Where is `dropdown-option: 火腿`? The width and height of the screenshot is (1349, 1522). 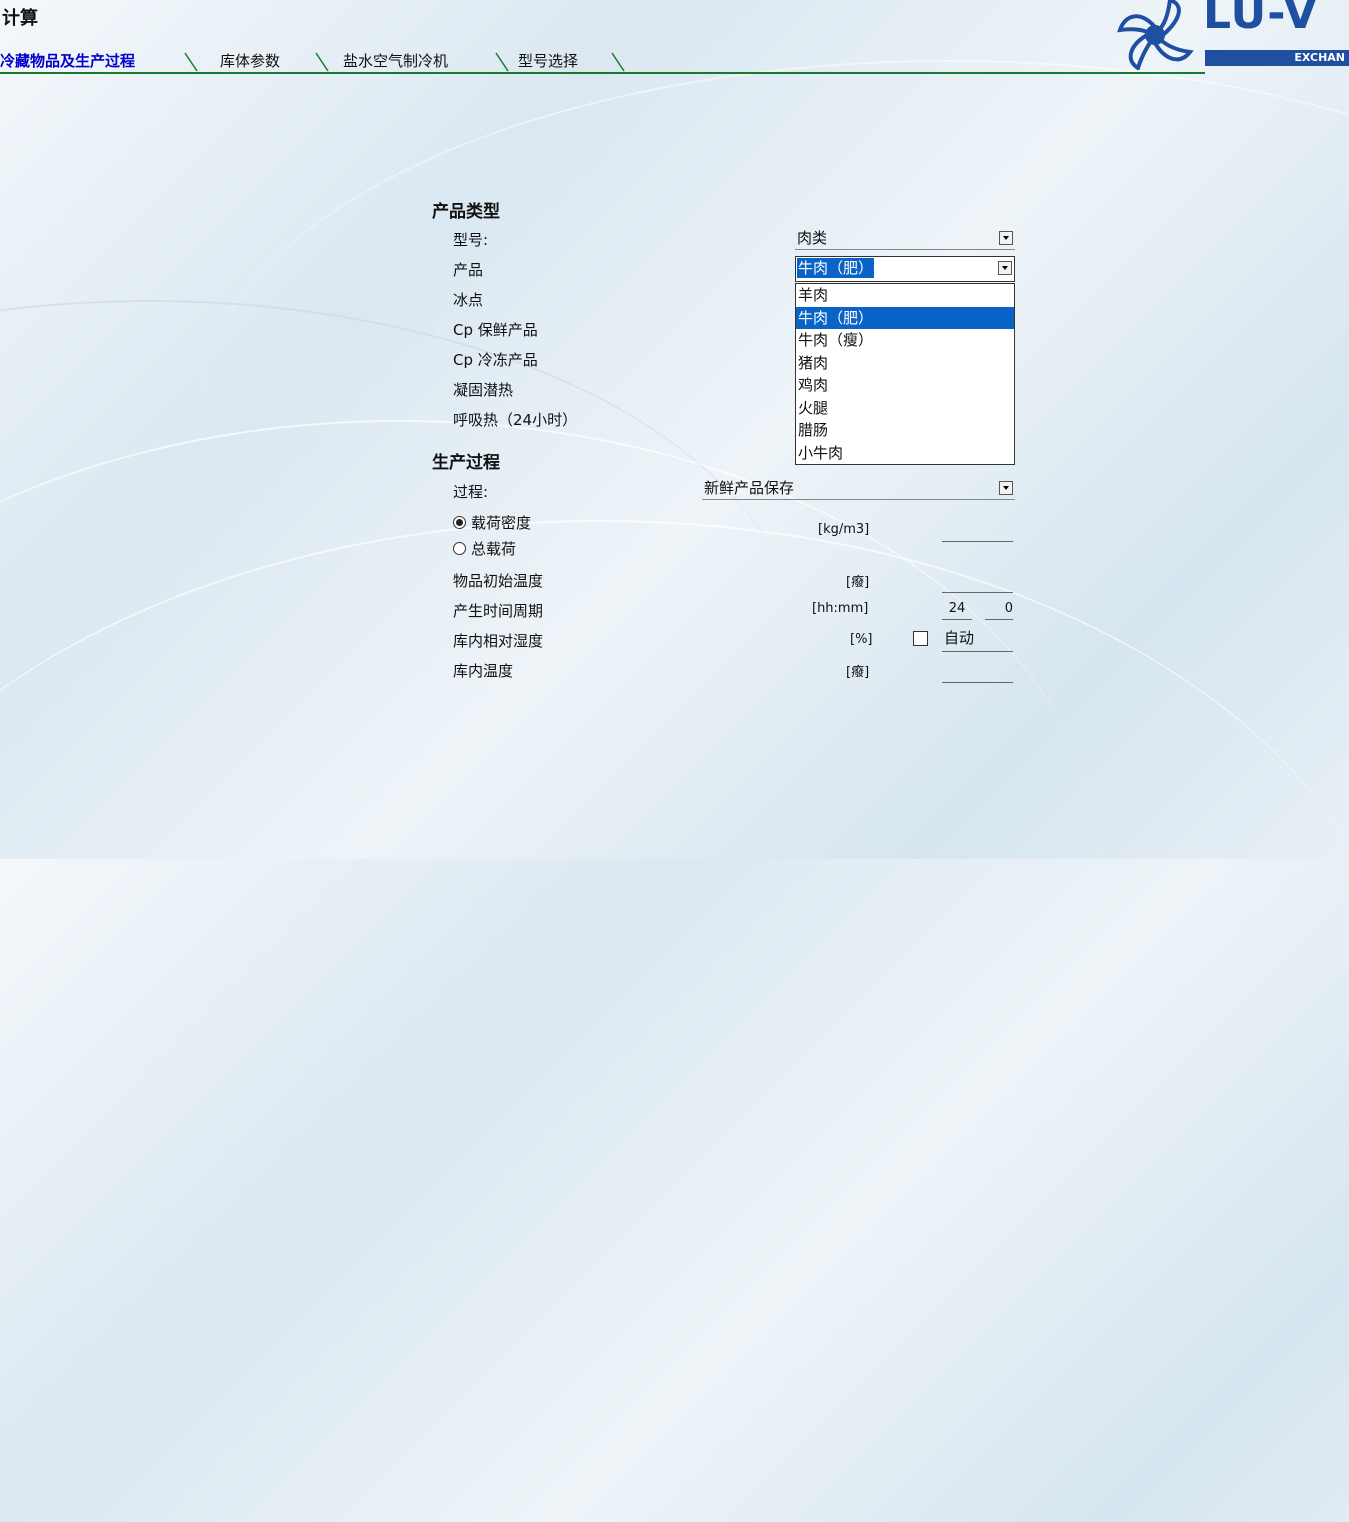
dropdown-option: 火腿 is located at coordinates (905, 408).